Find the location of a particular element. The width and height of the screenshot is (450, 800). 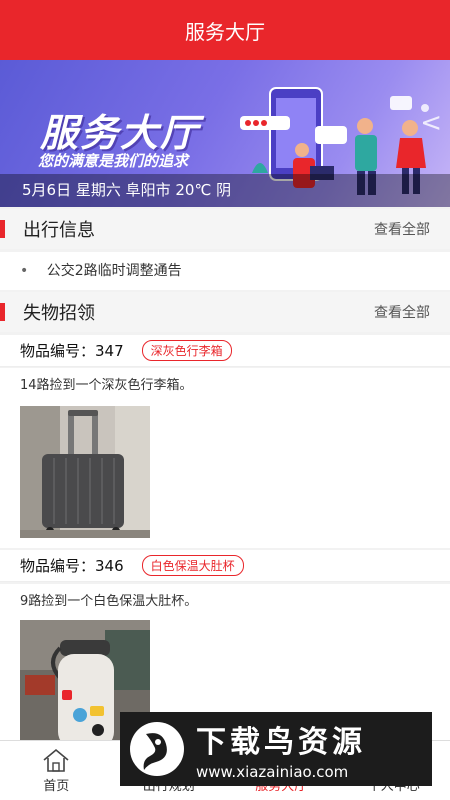

banner-headline: 服务大厅 is located at coordinates (120, 133).